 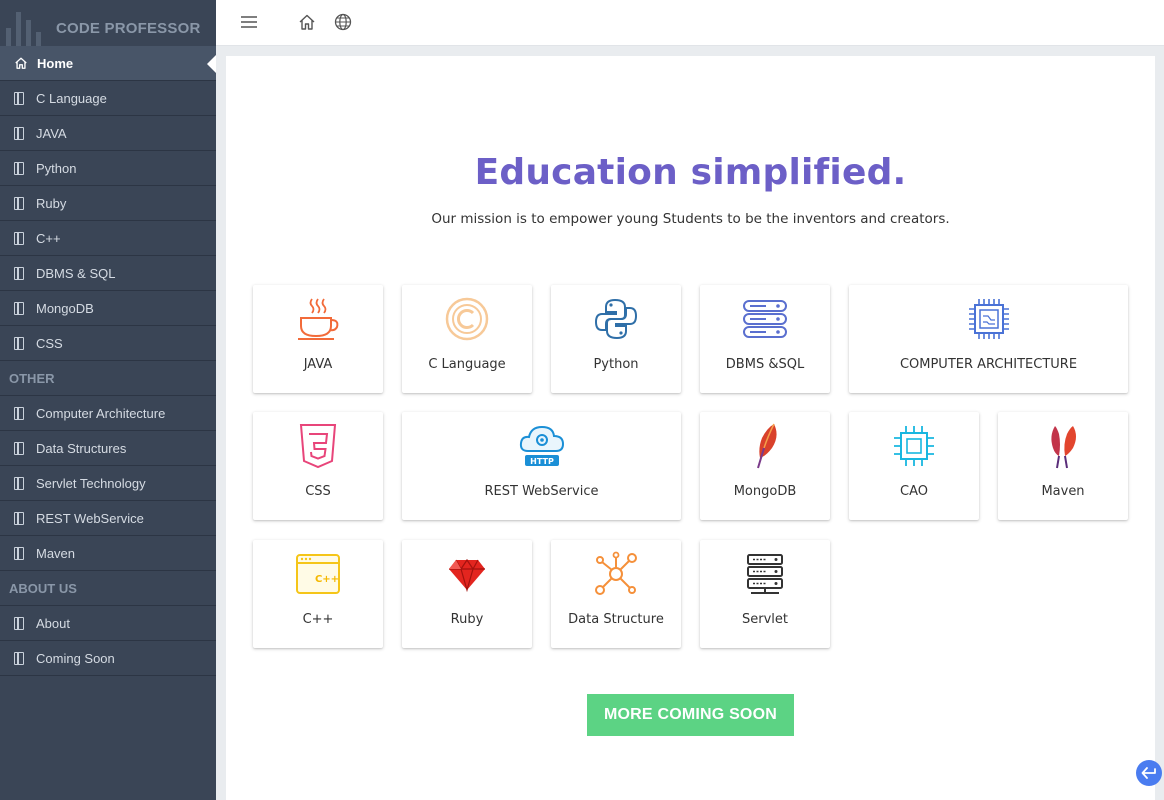 What do you see at coordinates (542, 461) in the screenshot?
I see `svg-text: HTTP` at bounding box center [542, 461].